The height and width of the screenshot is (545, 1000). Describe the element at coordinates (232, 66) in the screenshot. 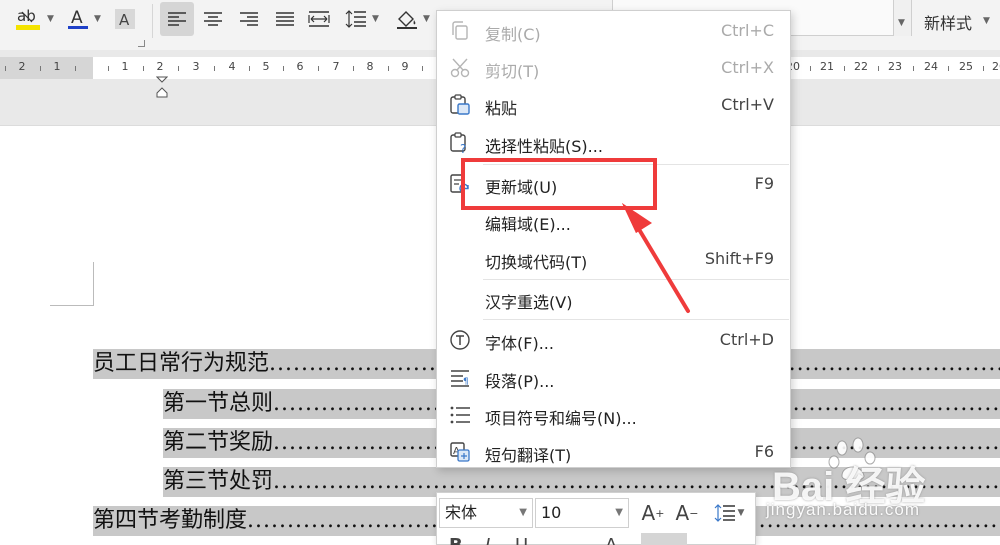

I see `ruler-number: 4` at that location.